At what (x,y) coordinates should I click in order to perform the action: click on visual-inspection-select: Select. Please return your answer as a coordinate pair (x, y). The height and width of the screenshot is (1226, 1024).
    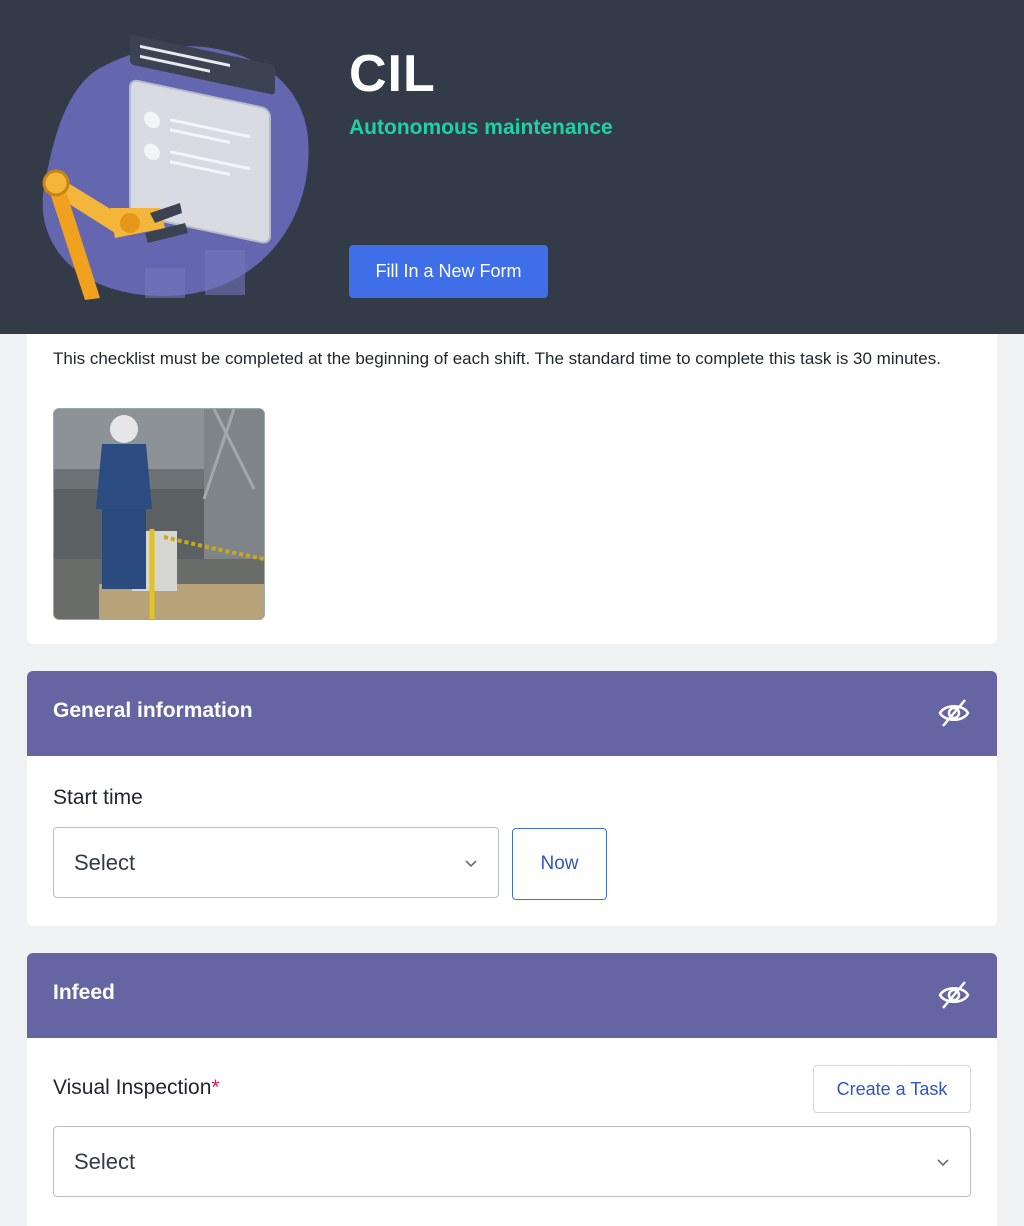
    Looking at the image, I should click on (512, 1161).